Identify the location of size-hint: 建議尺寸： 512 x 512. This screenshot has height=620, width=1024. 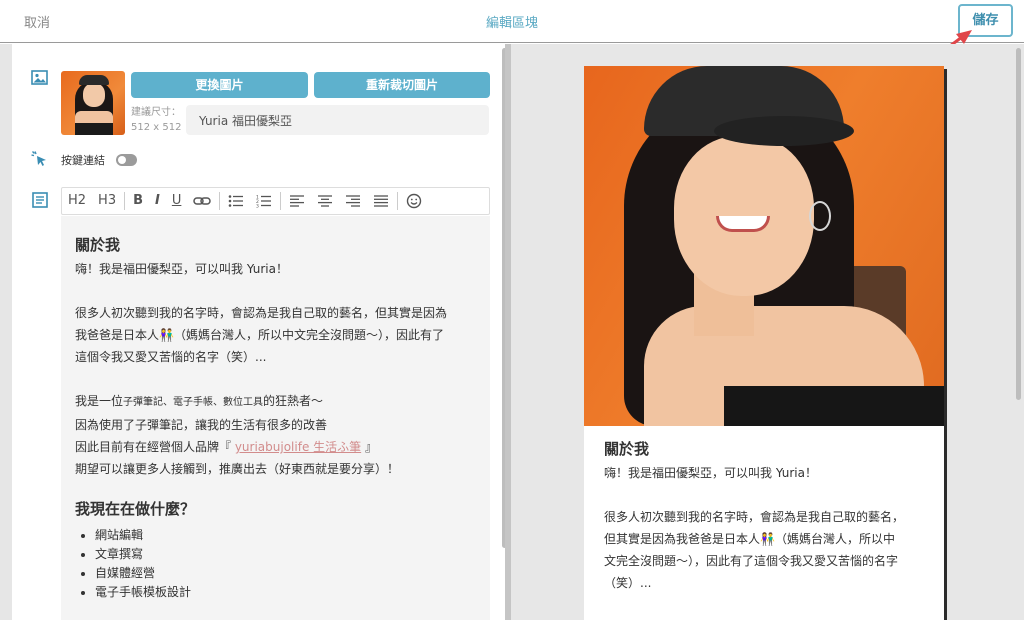
(156, 120).